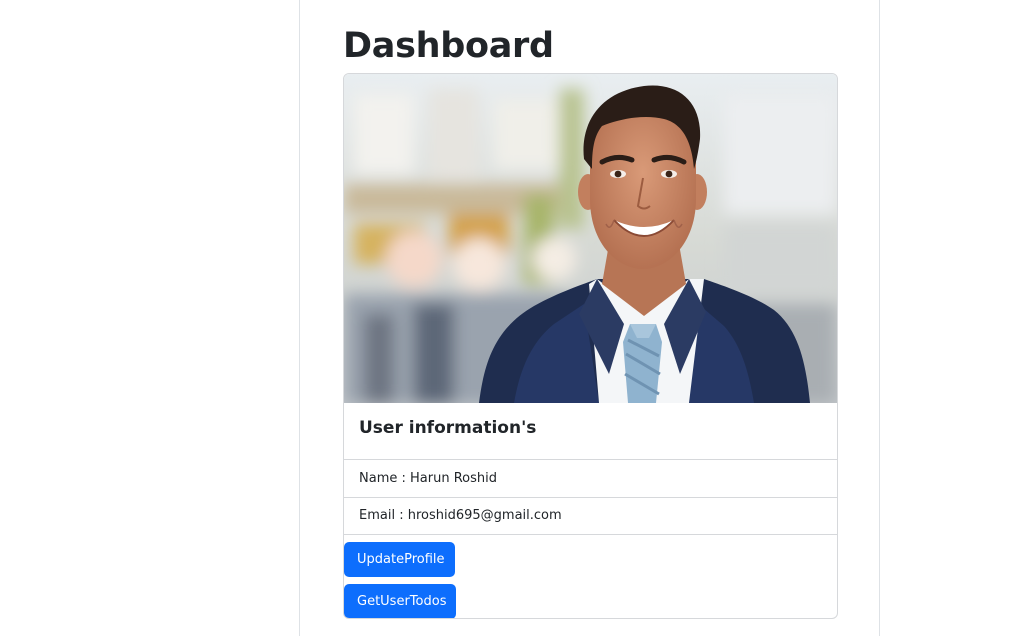 The image size is (1033, 636). What do you see at coordinates (448, 428) in the screenshot?
I see `card-title: User information's` at bounding box center [448, 428].